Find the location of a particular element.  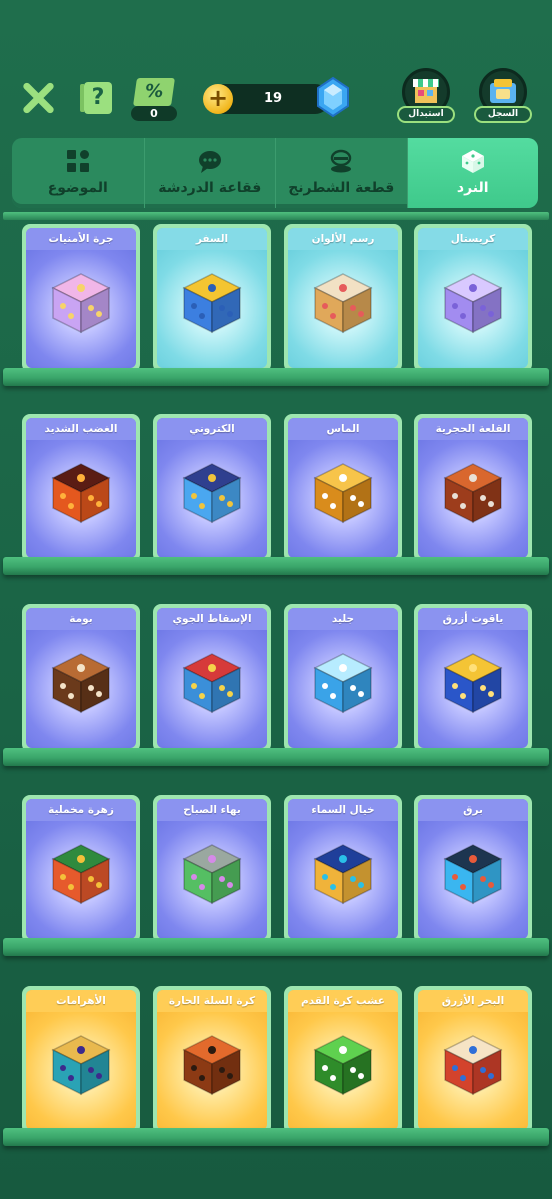

dice-card-body: جليد is located at coordinates (343, 678).